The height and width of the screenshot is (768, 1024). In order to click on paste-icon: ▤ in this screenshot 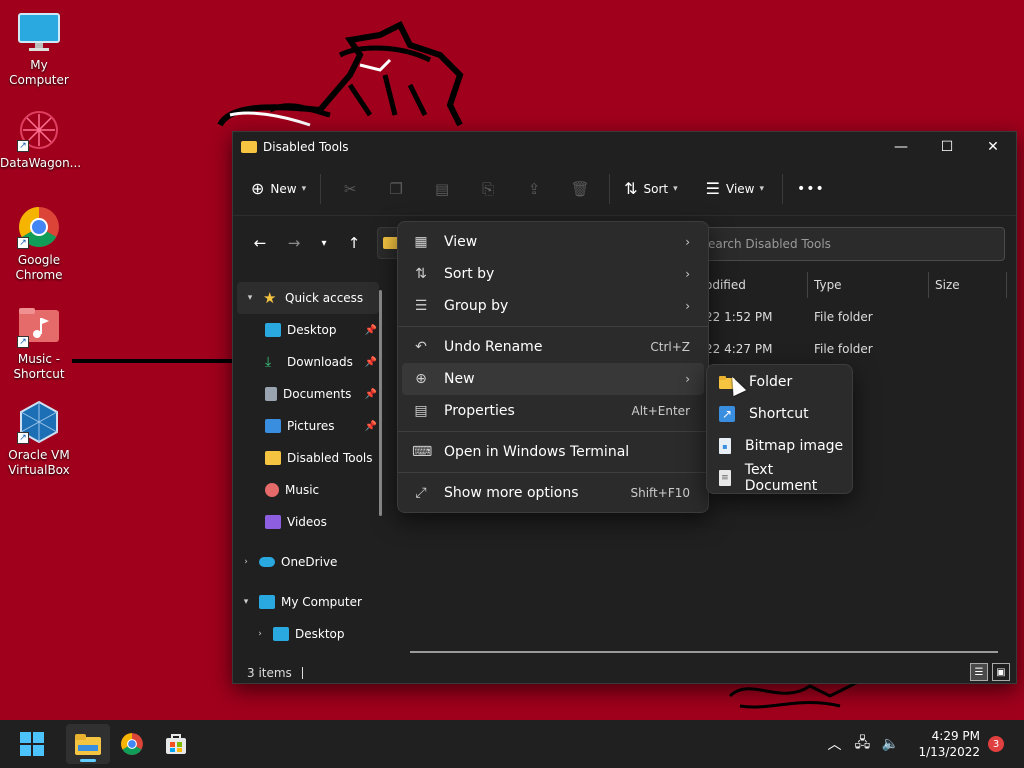, I will do `click(442, 189)`.